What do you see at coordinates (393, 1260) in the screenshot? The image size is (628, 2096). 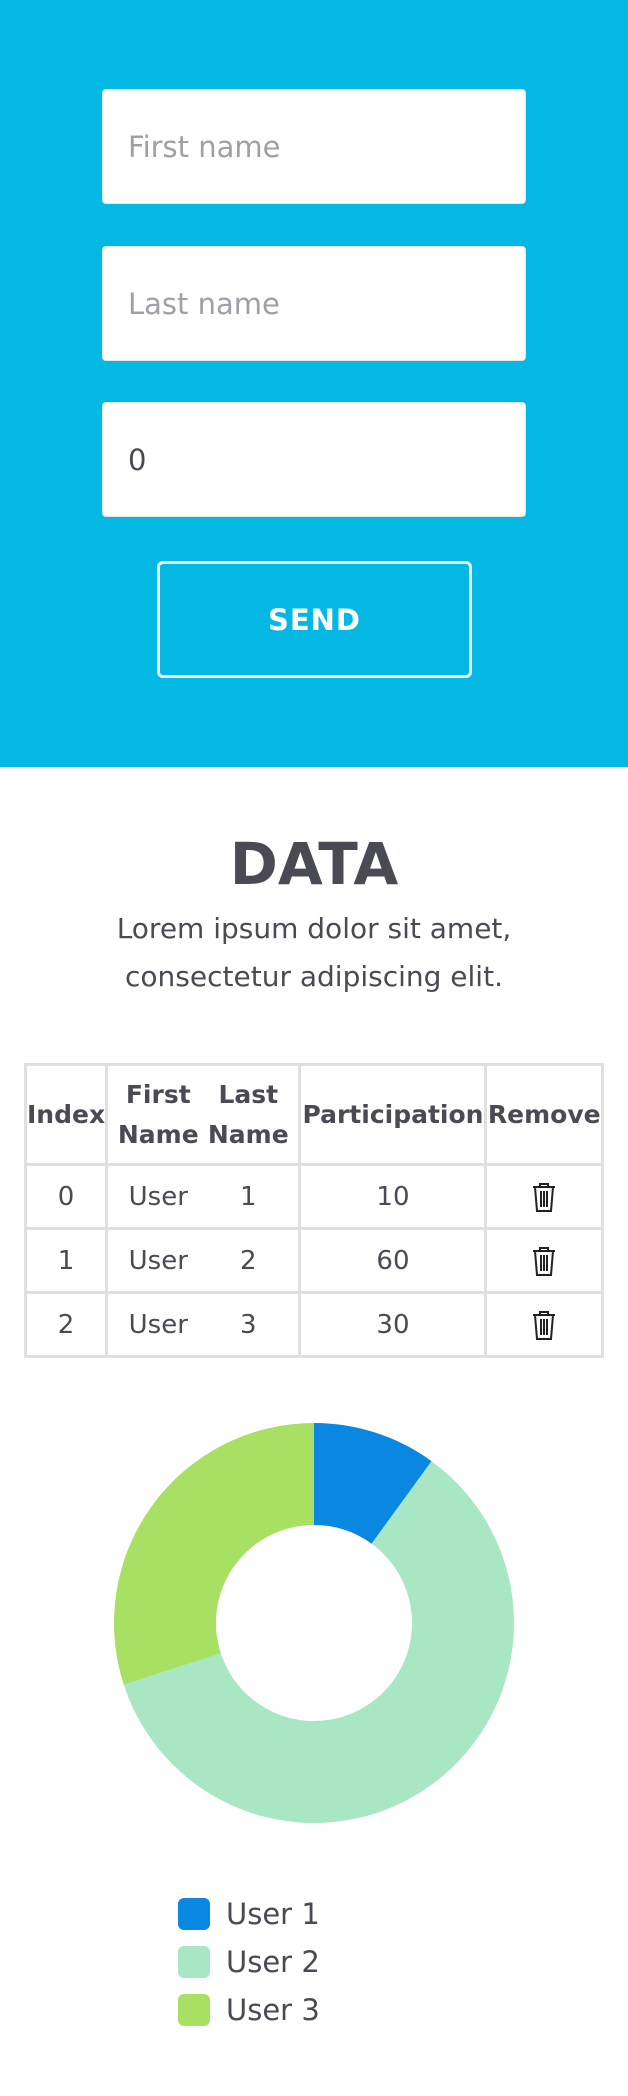 I see `cell-participation: 60` at bounding box center [393, 1260].